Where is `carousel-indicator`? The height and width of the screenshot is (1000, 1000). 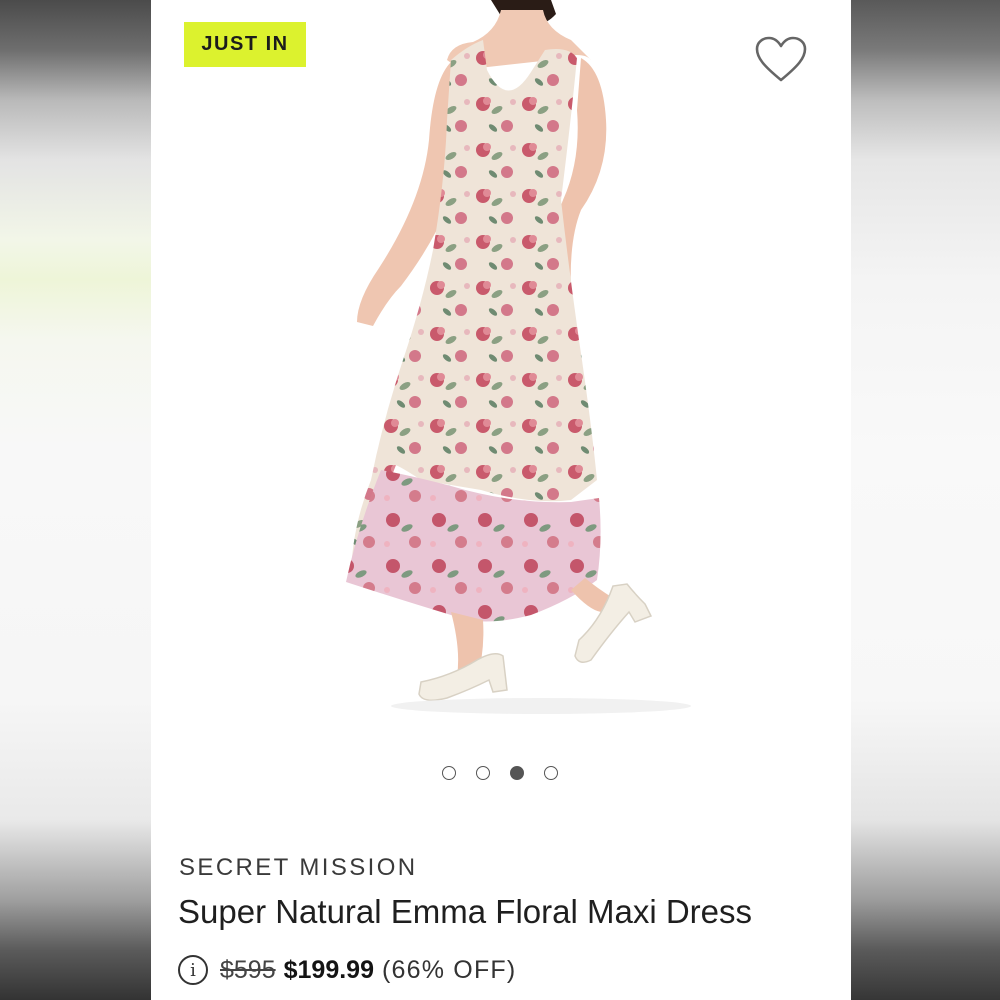 carousel-indicator is located at coordinates (500, 773).